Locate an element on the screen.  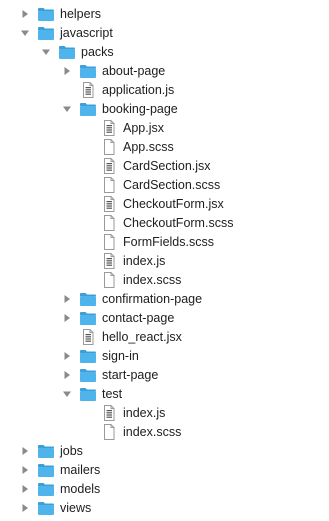
folder-name: about-page is located at coordinates (134, 71).